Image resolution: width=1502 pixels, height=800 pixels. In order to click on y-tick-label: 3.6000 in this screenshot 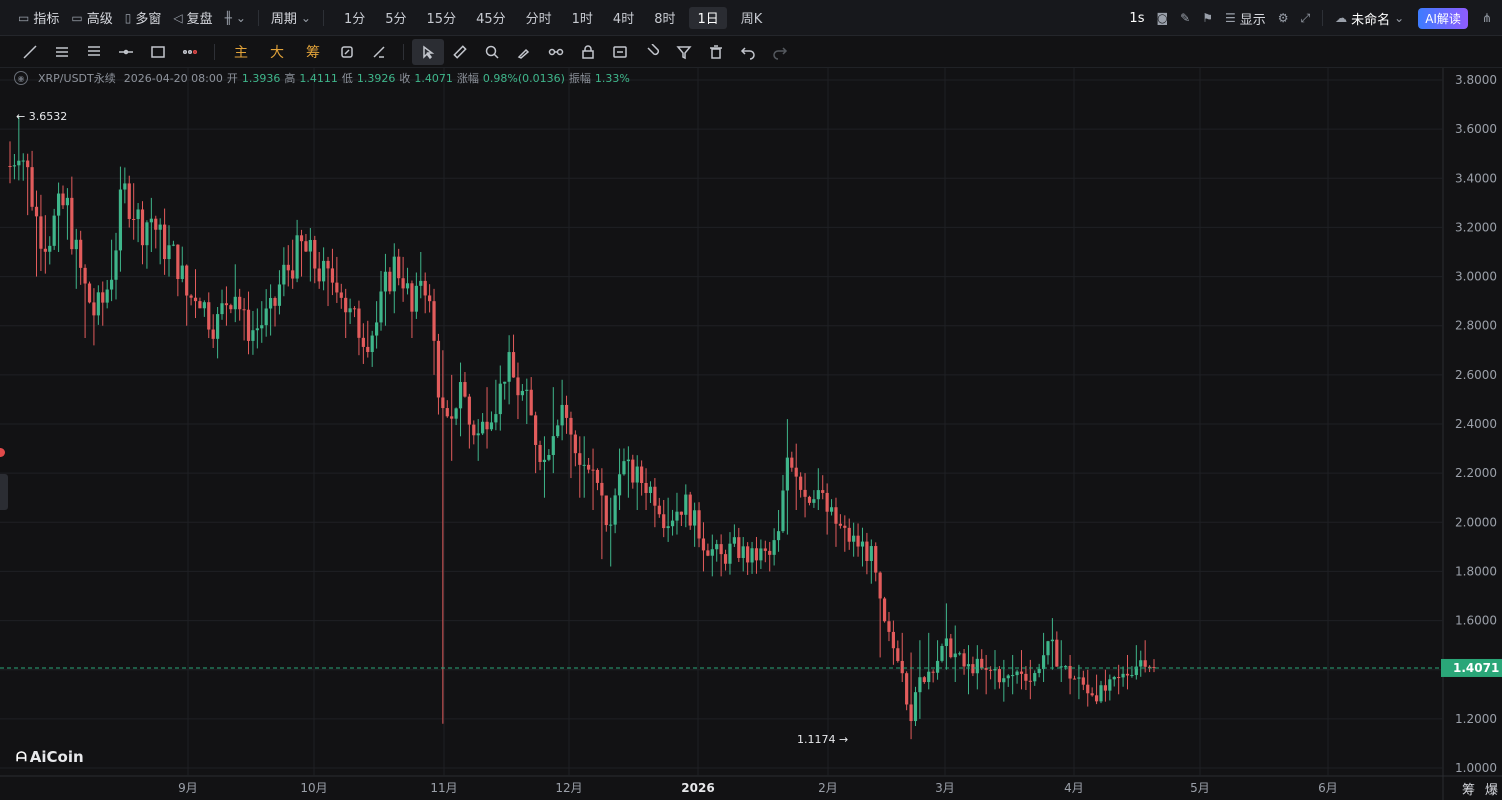, I will do `click(1476, 129)`.